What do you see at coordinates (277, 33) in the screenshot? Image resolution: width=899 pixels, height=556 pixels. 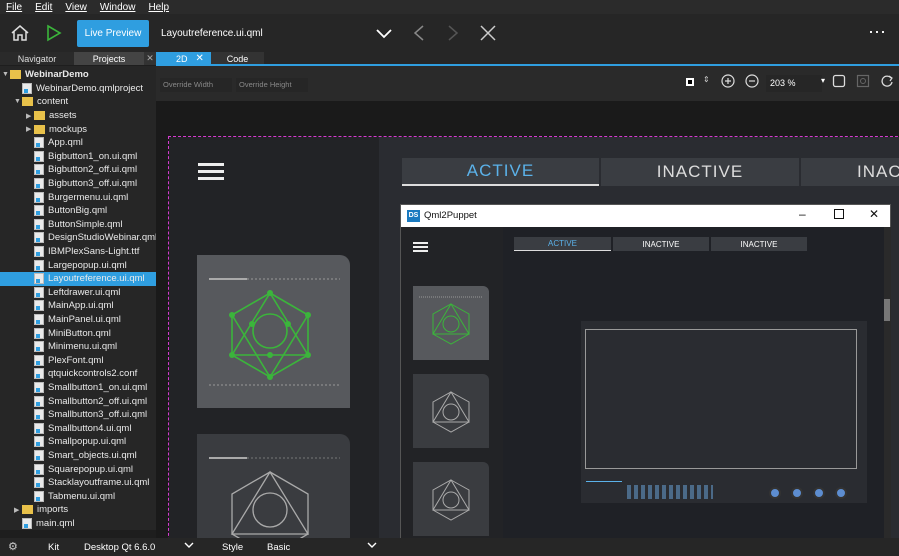 I see `file-selector: Layoutreference.ui.qml` at bounding box center [277, 33].